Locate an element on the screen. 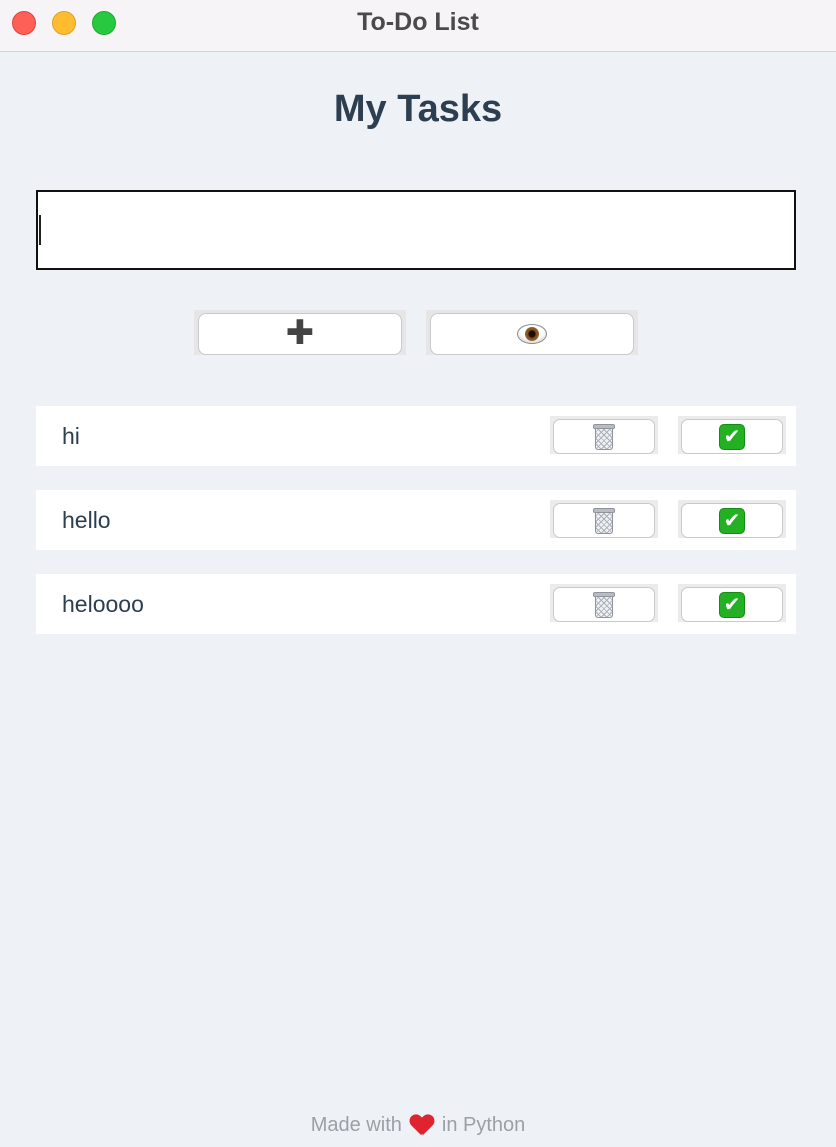 This screenshot has width=836, height=1147. view-button-frame is located at coordinates (532, 332).